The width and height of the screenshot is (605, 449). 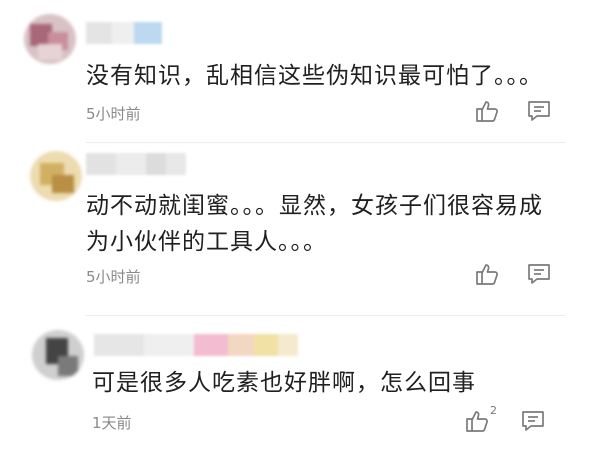 I want to click on comment-text: 可是很多人吃素也好胖啊，怎么回事, so click(x=284, y=383).